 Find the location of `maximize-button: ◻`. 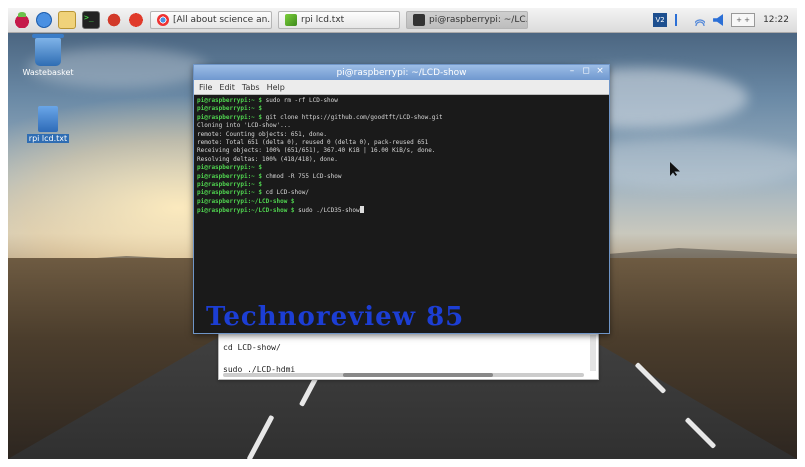

maximize-button: ◻ is located at coordinates (586, 71).